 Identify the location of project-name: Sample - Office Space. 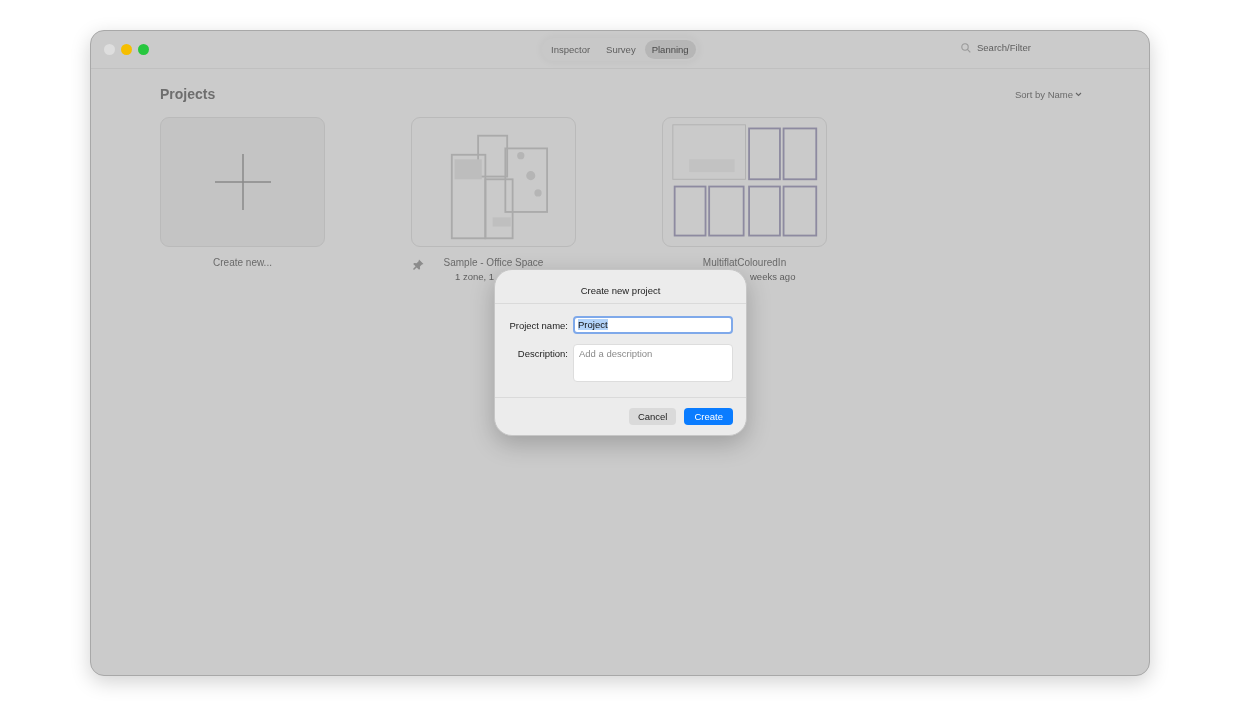
(493, 262).